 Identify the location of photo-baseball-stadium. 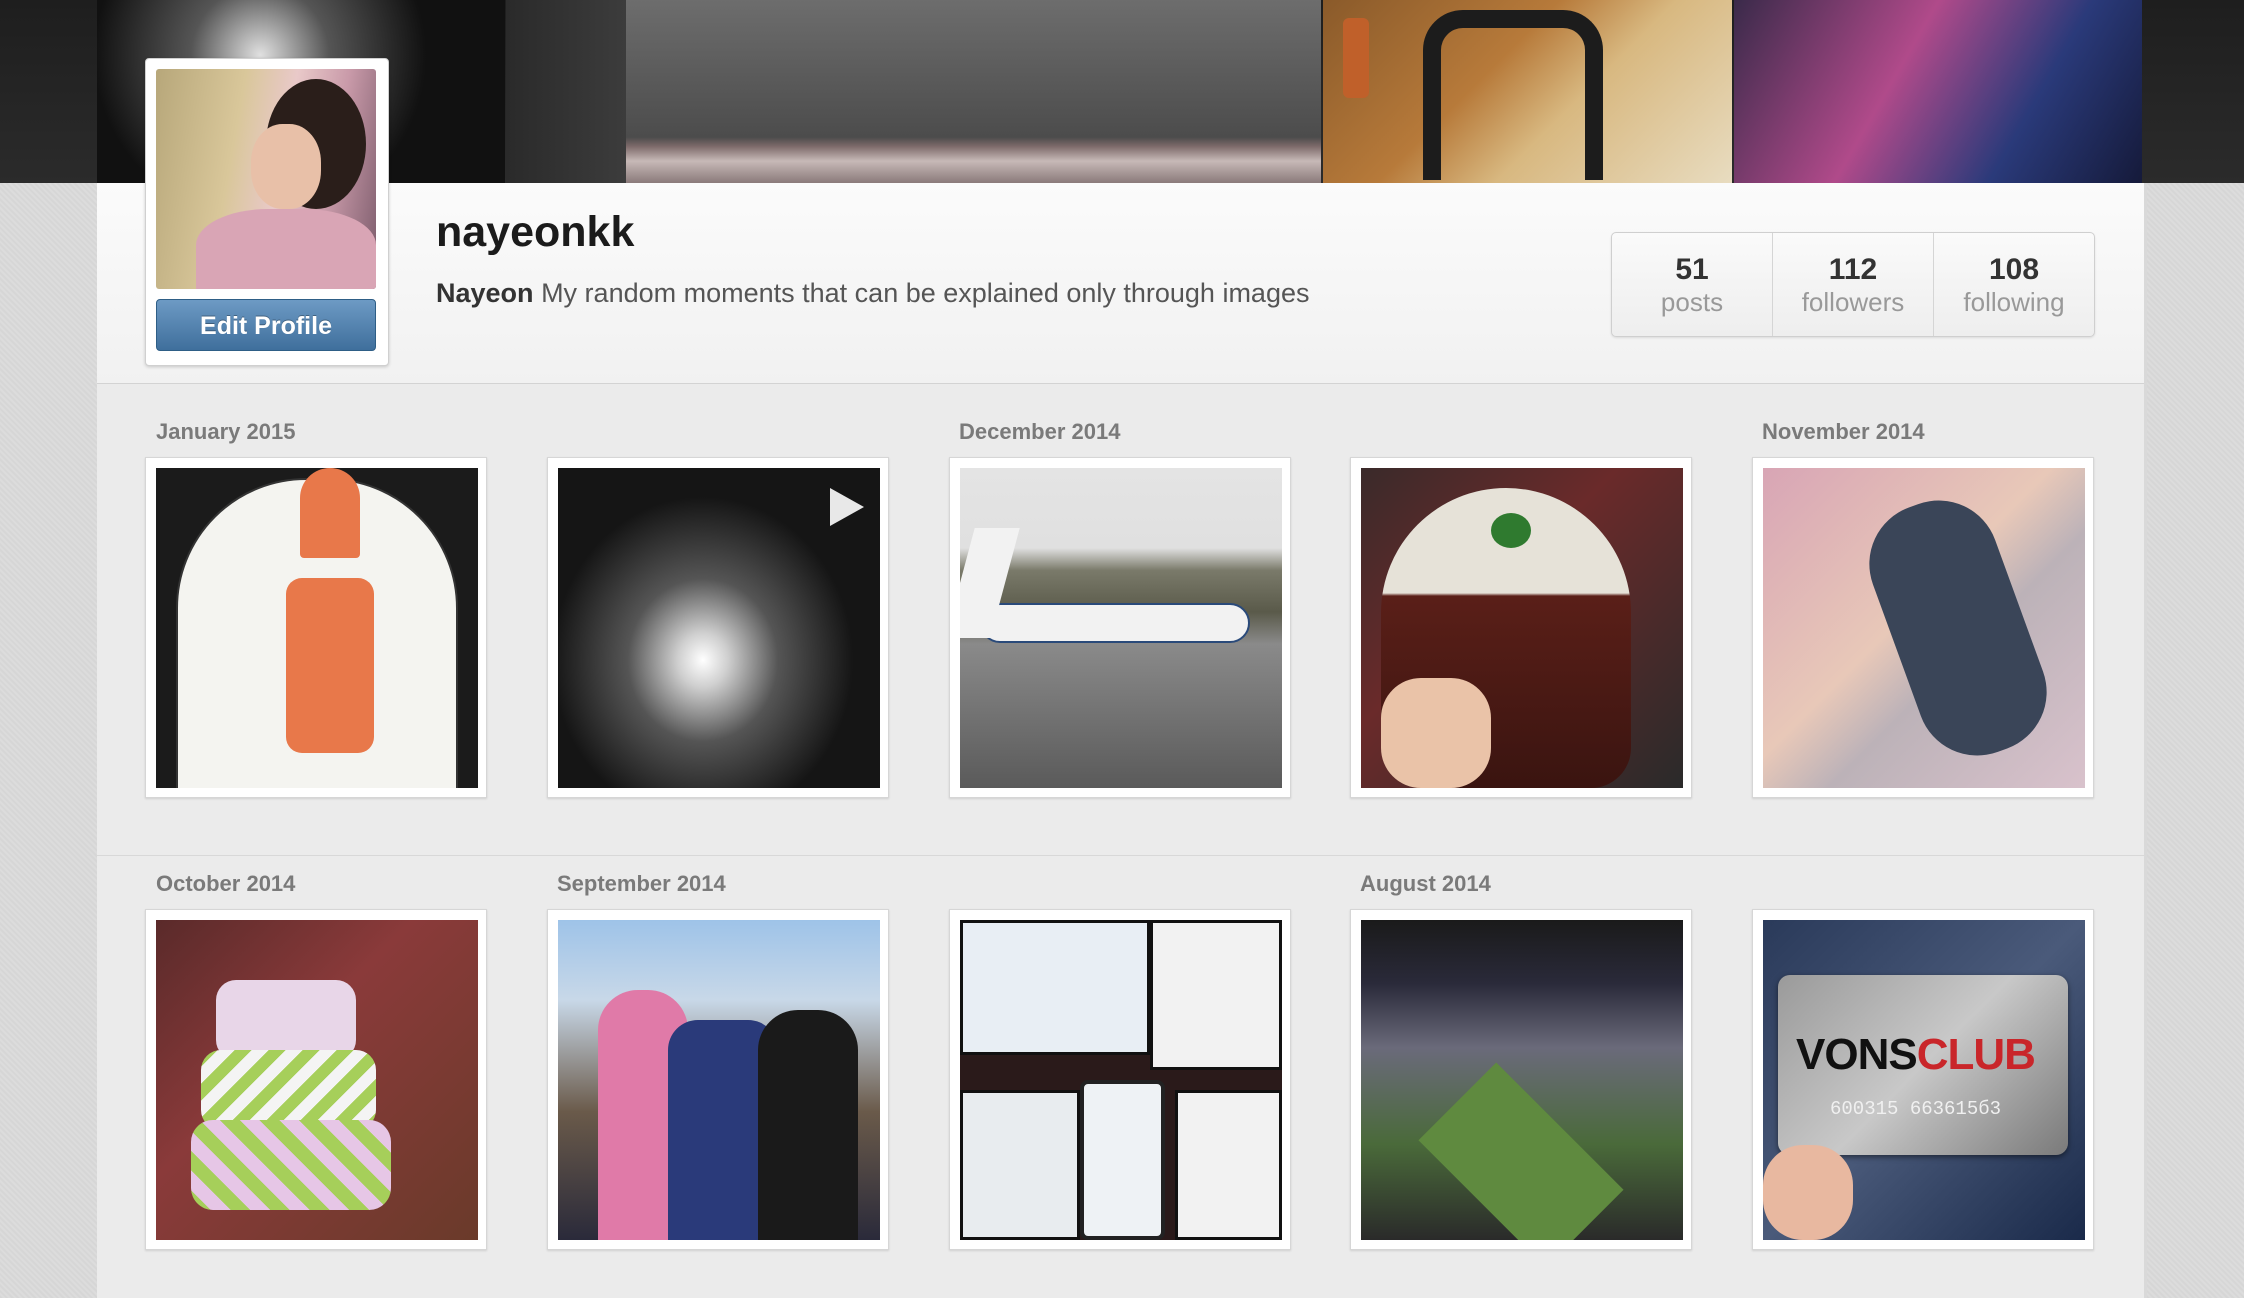
(1522, 1080).